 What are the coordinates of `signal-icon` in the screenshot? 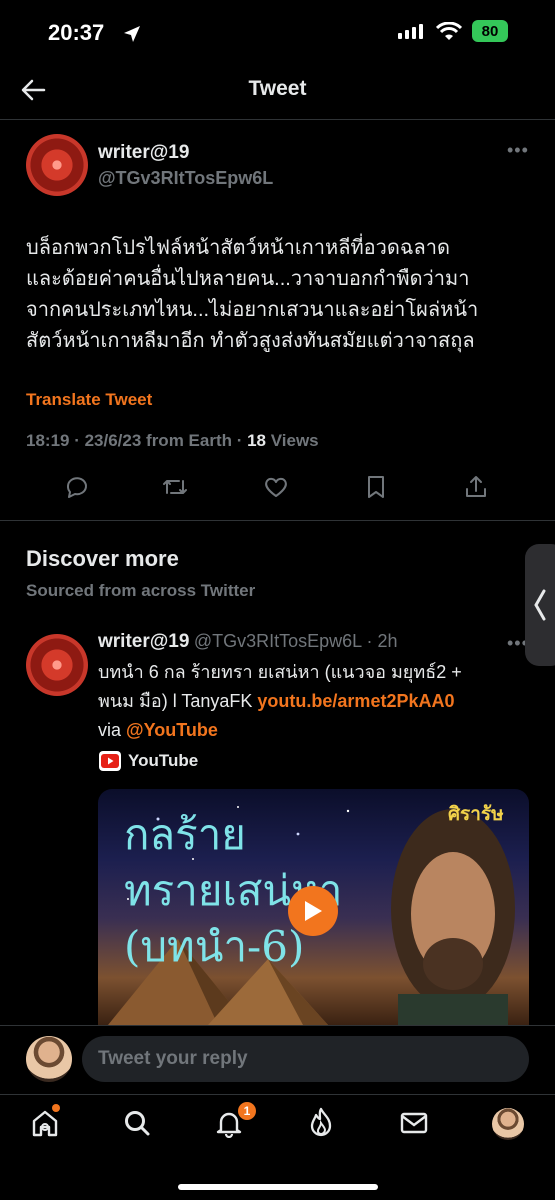 It's located at (410, 31).